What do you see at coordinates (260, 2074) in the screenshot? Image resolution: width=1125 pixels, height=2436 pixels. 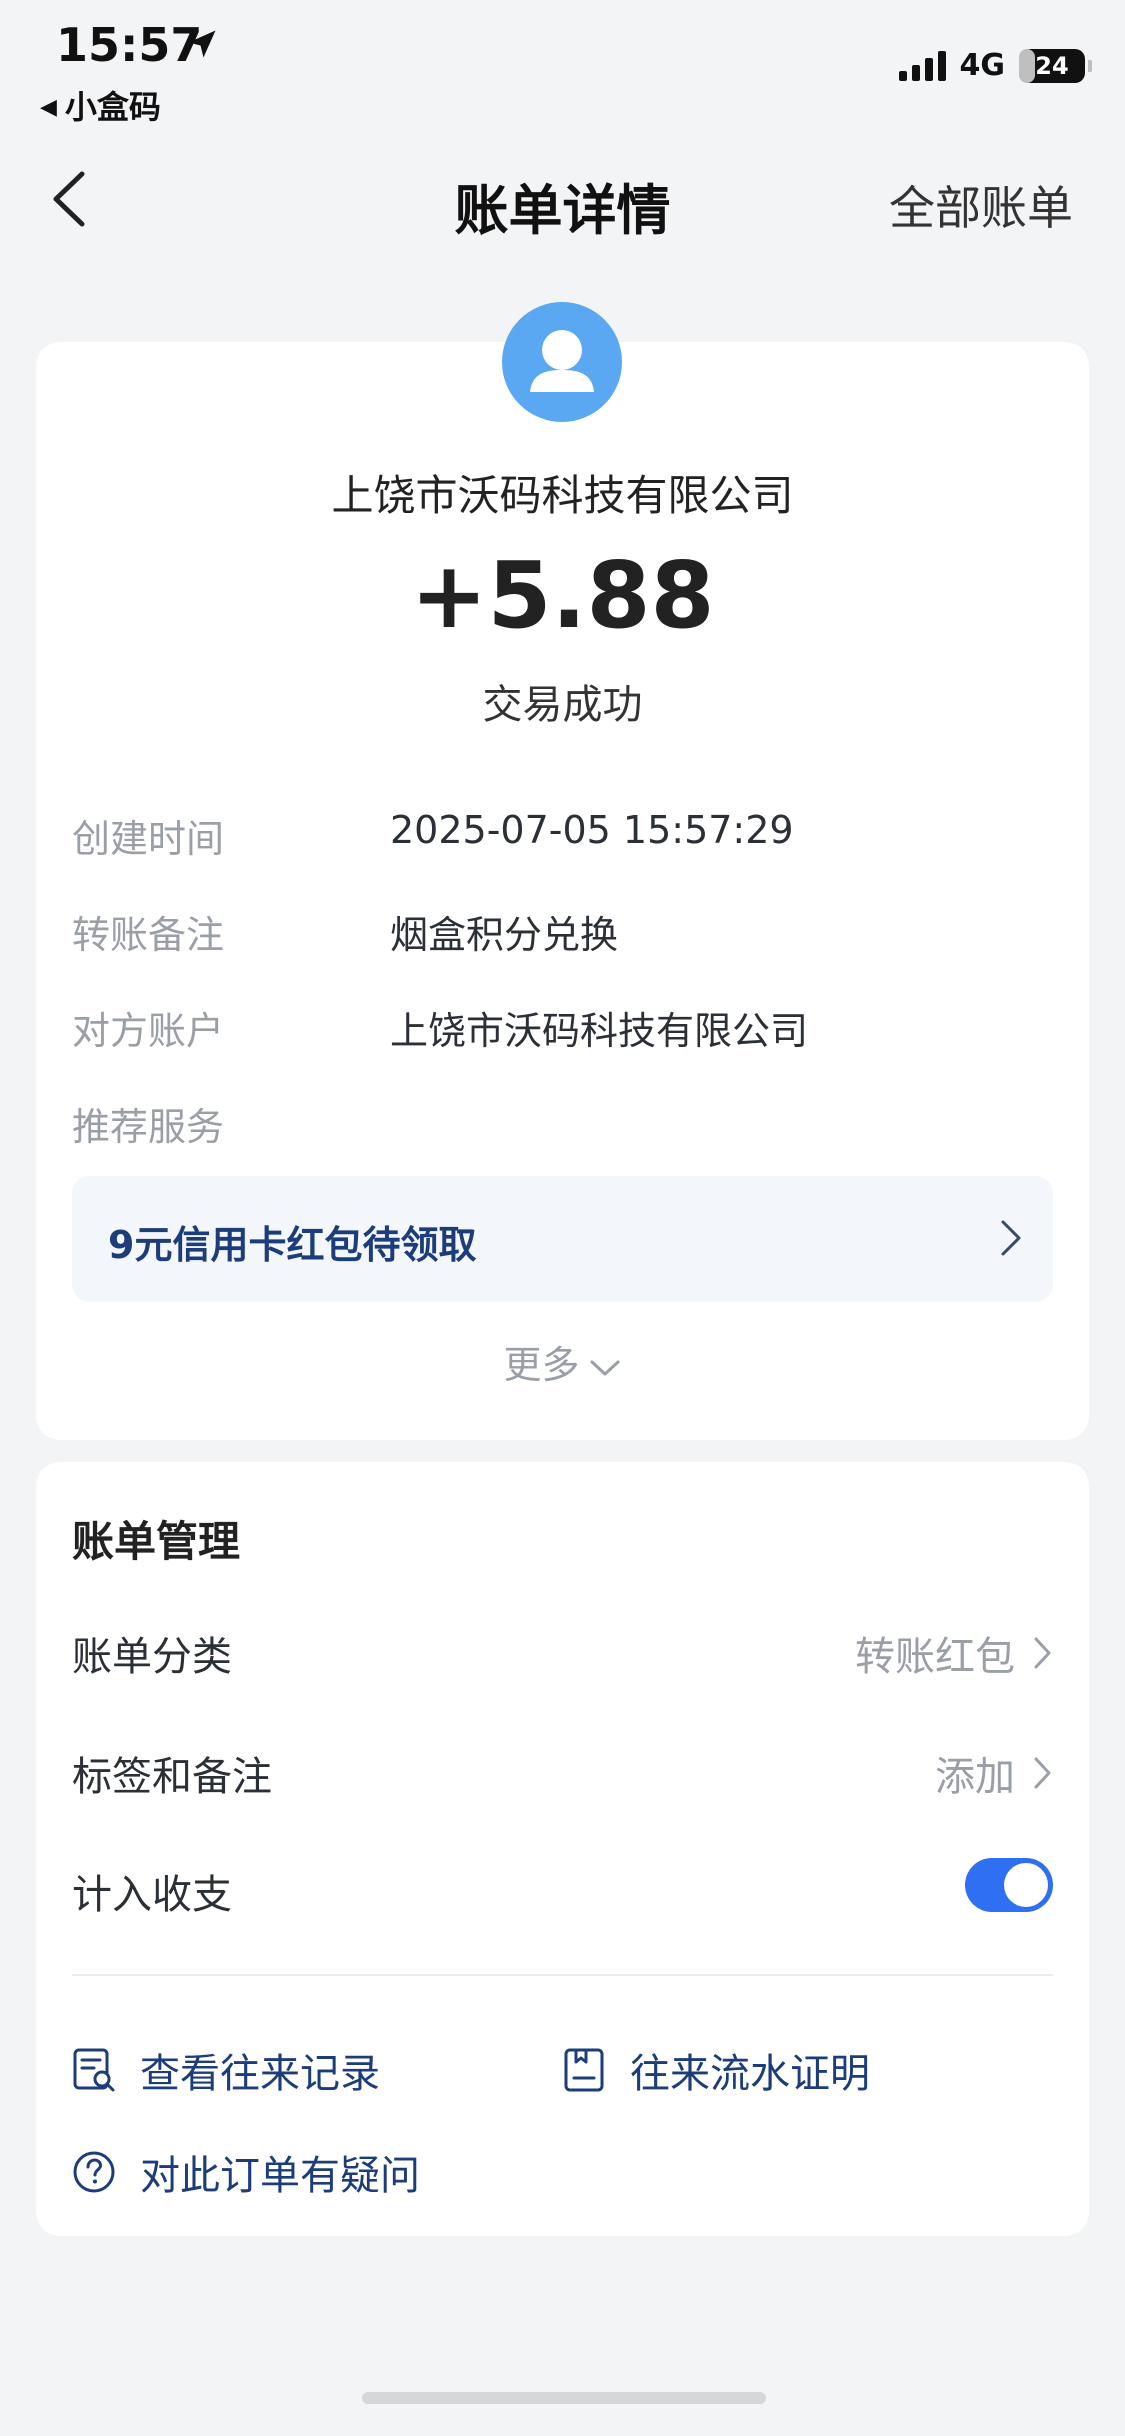 I see `link-label: 查看往来记录` at bounding box center [260, 2074].